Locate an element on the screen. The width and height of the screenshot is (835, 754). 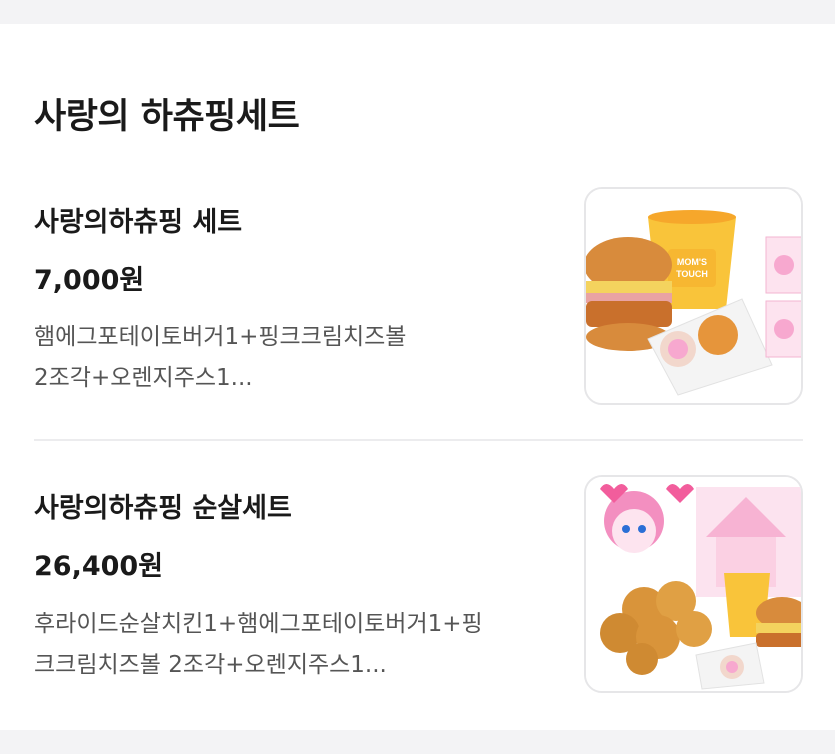
section-title: 사랑의 하츄핑세트 is located at coordinates (167, 117).